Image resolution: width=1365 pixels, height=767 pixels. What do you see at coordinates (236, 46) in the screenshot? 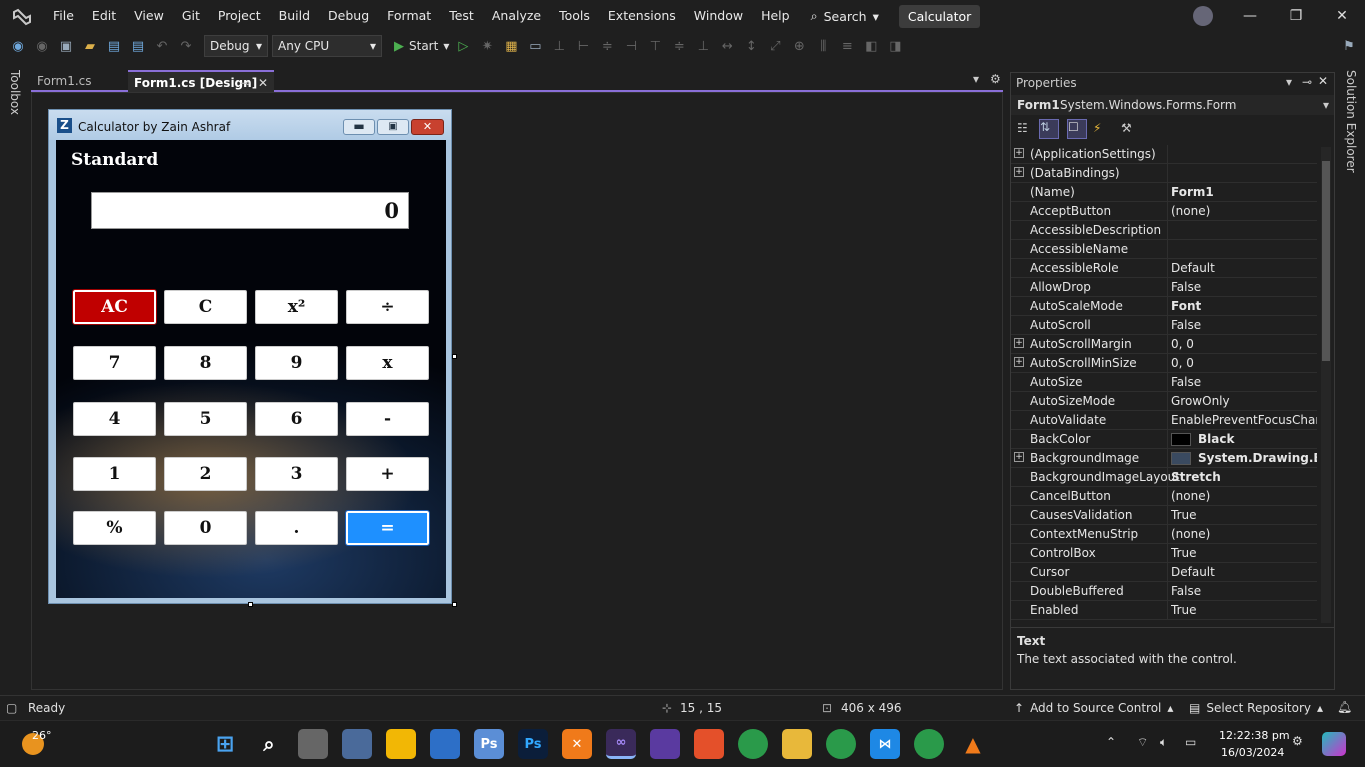
I see `configuration-dropdown: Debug ▾` at bounding box center [236, 46].